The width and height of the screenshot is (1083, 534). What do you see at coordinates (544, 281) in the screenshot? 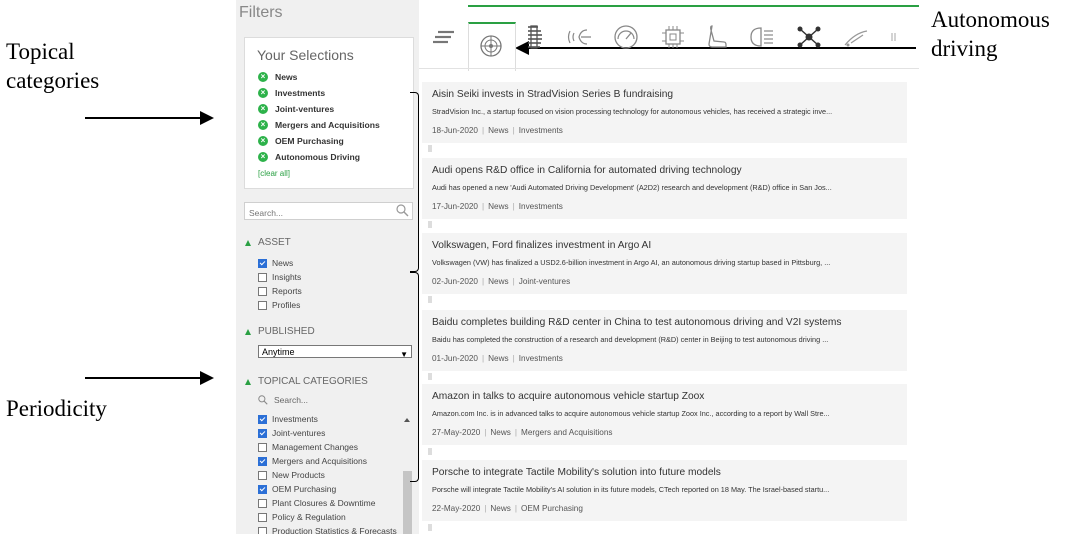
I see `article-tag: Joint-ventures` at bounding box center [544, 281].